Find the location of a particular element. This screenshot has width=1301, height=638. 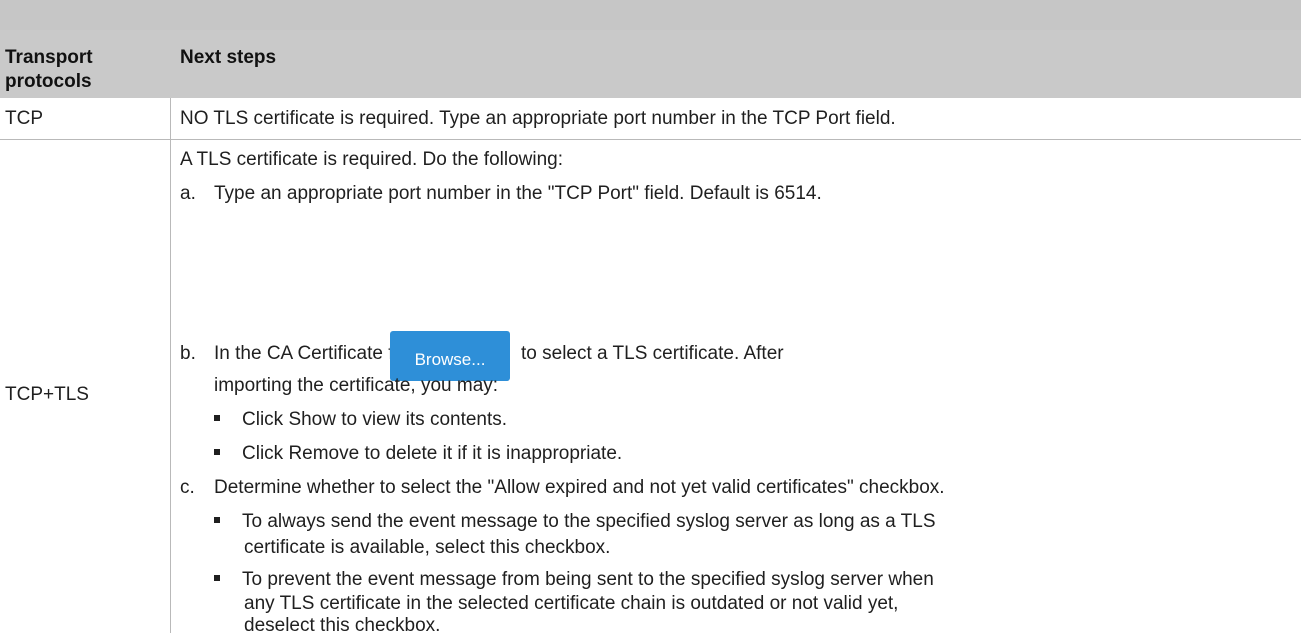

step-c-marker: c. is located at coordinates (187, 487).